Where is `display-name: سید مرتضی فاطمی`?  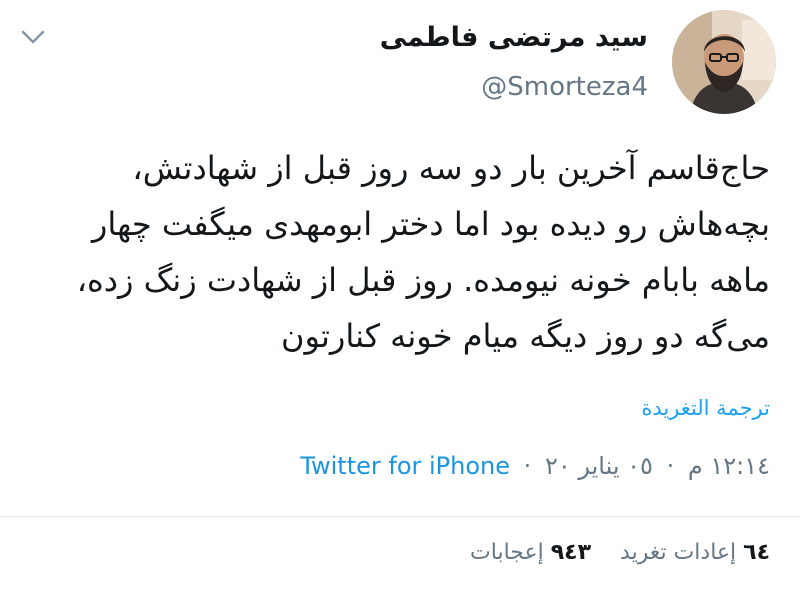
display-name: سید مرتضی فاطمی is located at coordinates (514, 37).